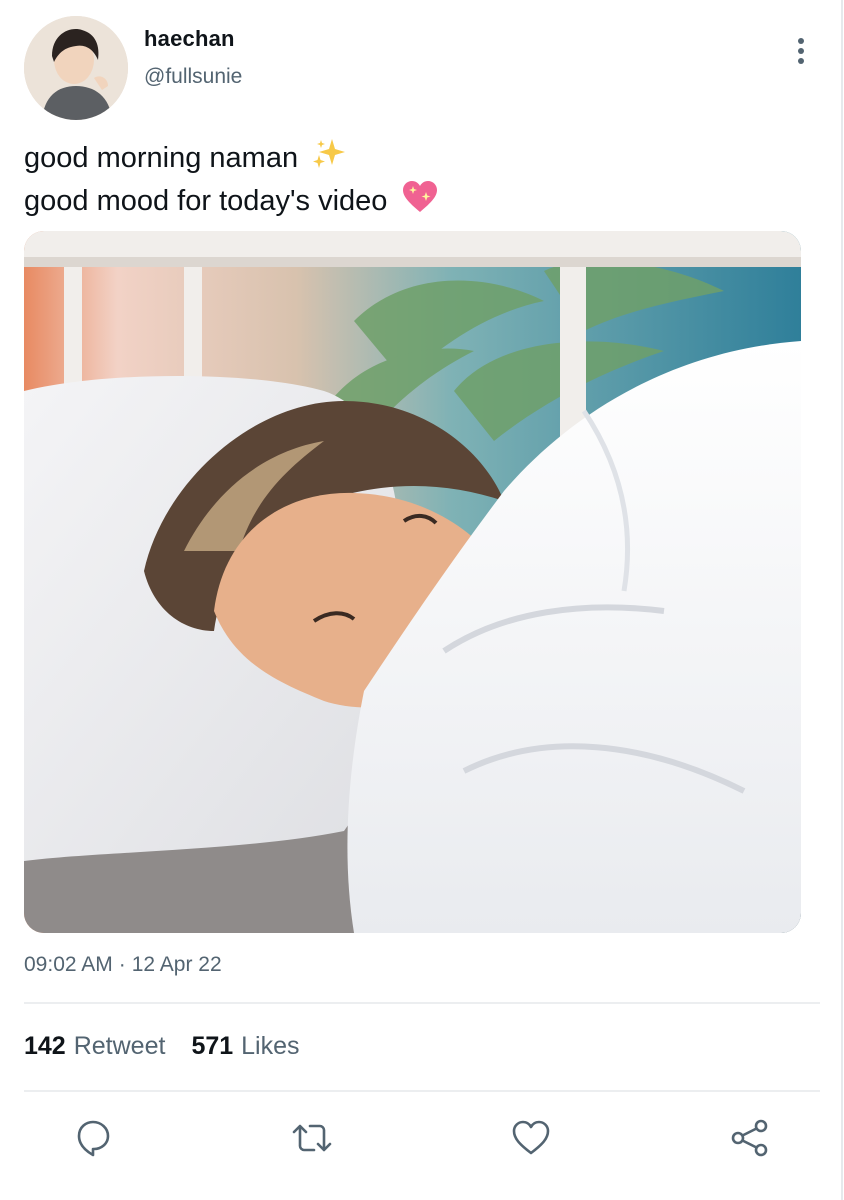  I want to click on user-handle: @fullsunie, so click(193, 77).